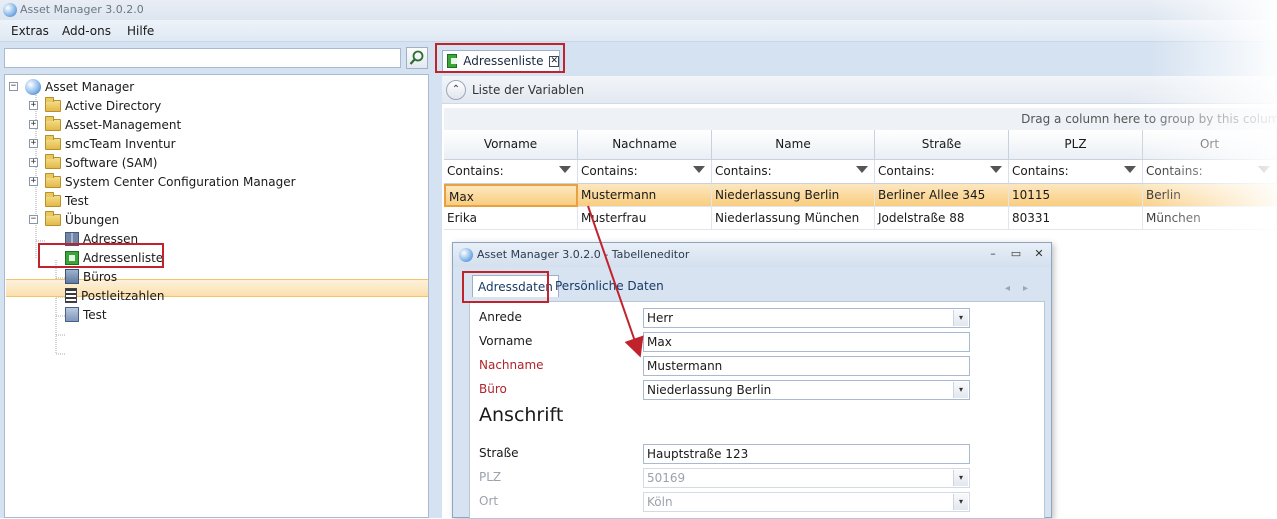 This screenshot has height=519, width=1277. What do you see at coordinates (493, 389) in the screenshot?
I see `field-label-buero: Büro` at bounding box center [493, 389].